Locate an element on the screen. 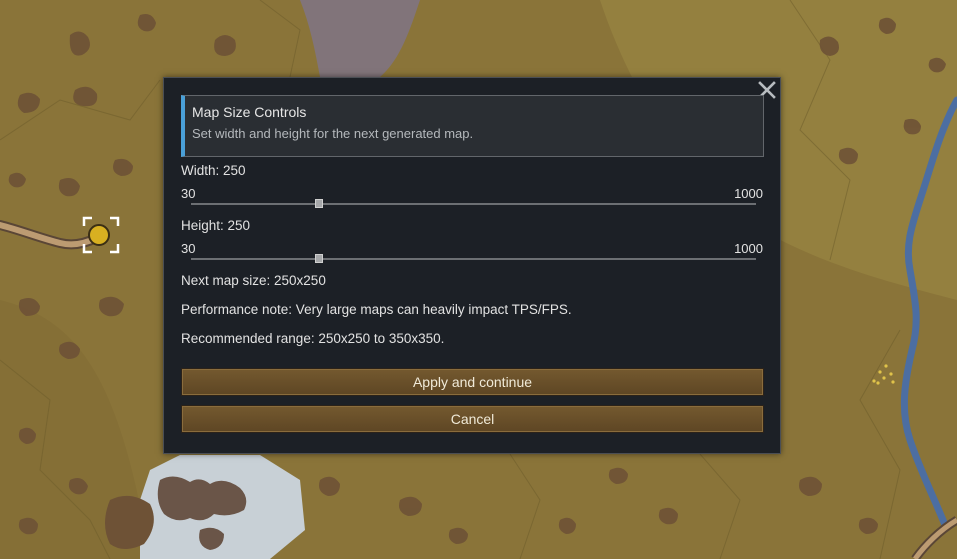  height-slider-handle is located at coordinates (319, 258).